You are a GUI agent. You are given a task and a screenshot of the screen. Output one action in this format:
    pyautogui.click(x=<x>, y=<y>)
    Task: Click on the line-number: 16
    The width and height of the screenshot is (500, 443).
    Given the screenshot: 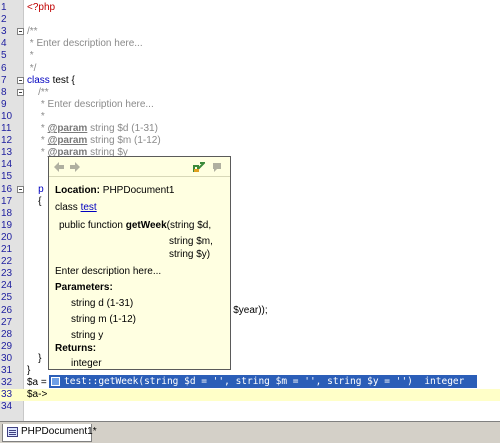 What is the action you would take?
    pyautogui.click(x=7, y=189)
    